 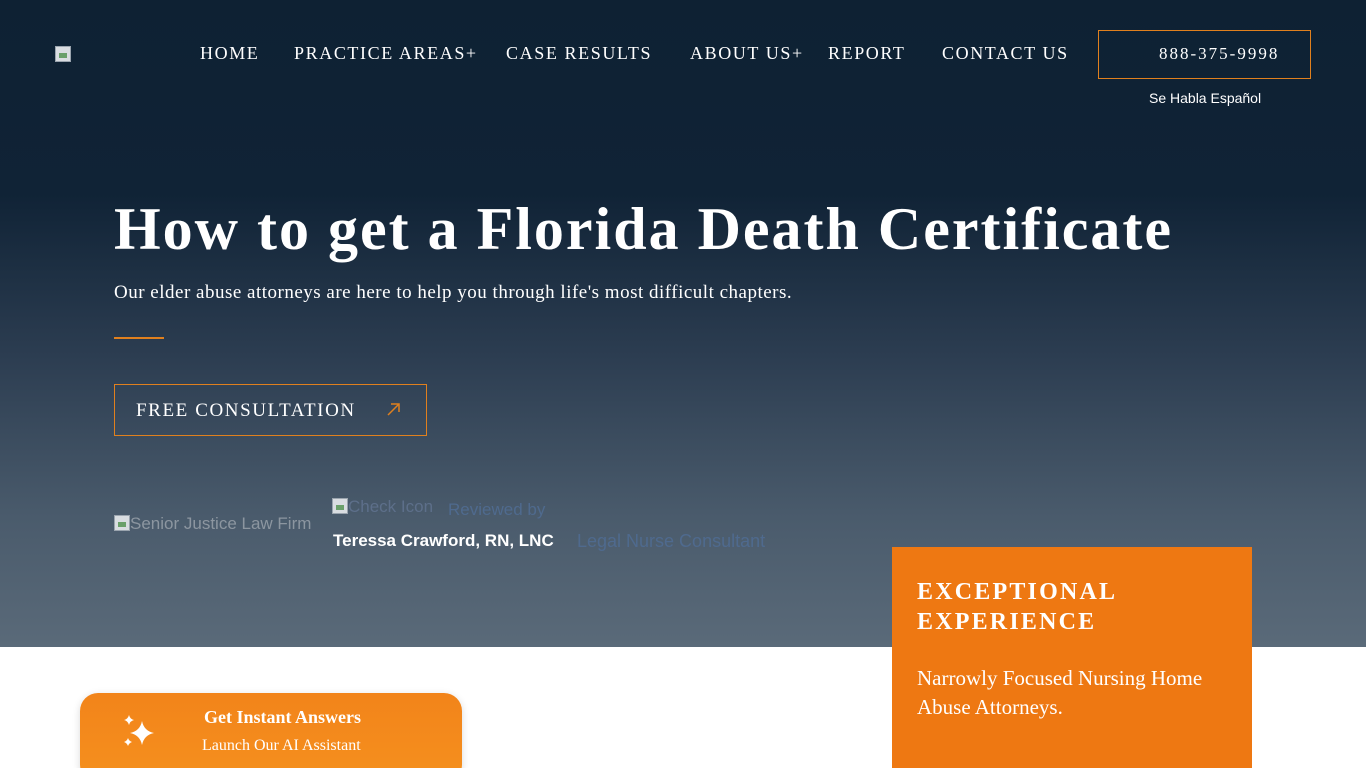 I want to click on free-consultation-button: FREE CONSULTATION, so click(x=270, y=410).